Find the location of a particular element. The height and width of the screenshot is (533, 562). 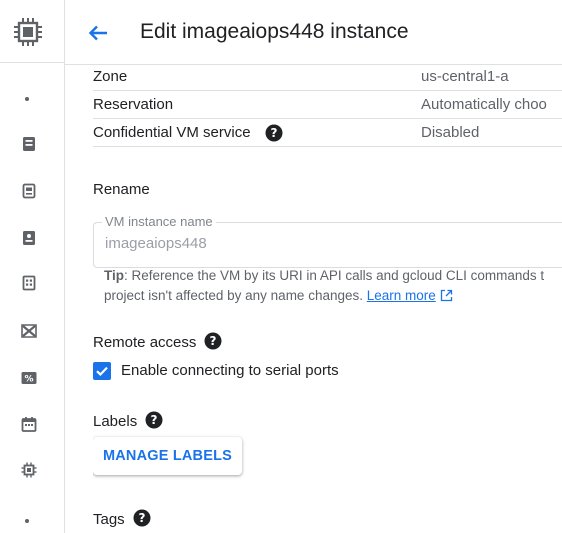

rename-section-title: Rename is located at coordinates (121, 189).